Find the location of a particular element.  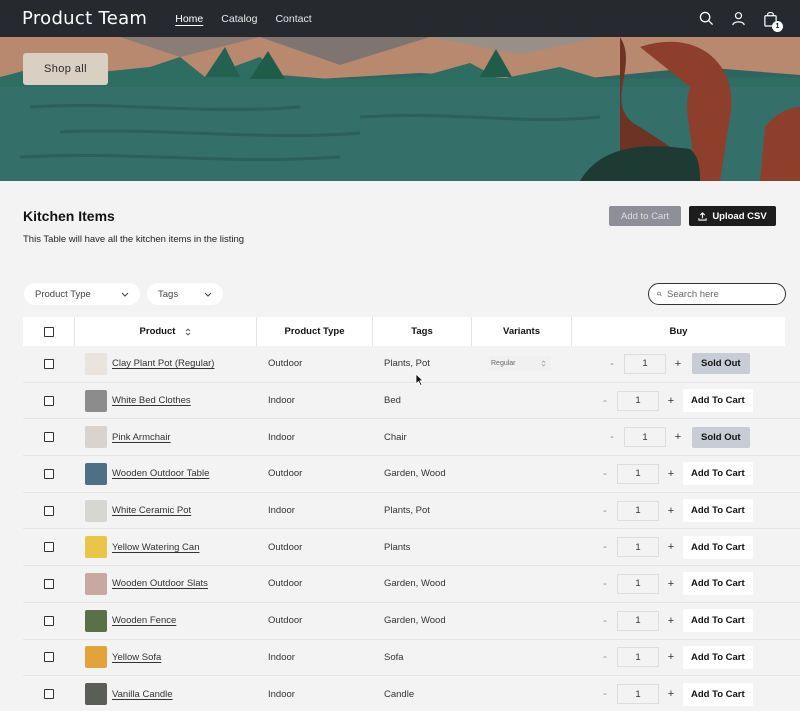

shop-all-button: Shop all is located at coordinates (65, 69).